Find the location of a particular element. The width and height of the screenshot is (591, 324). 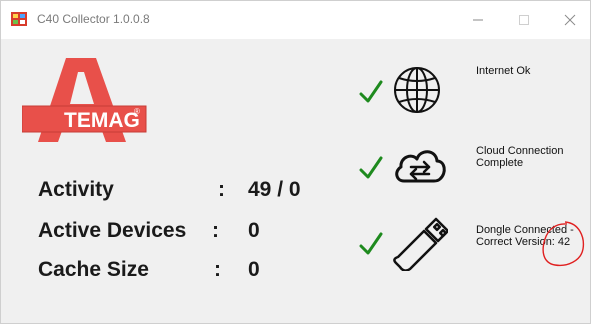

cache-size-value: 0 is located at coordinates (254, 269).